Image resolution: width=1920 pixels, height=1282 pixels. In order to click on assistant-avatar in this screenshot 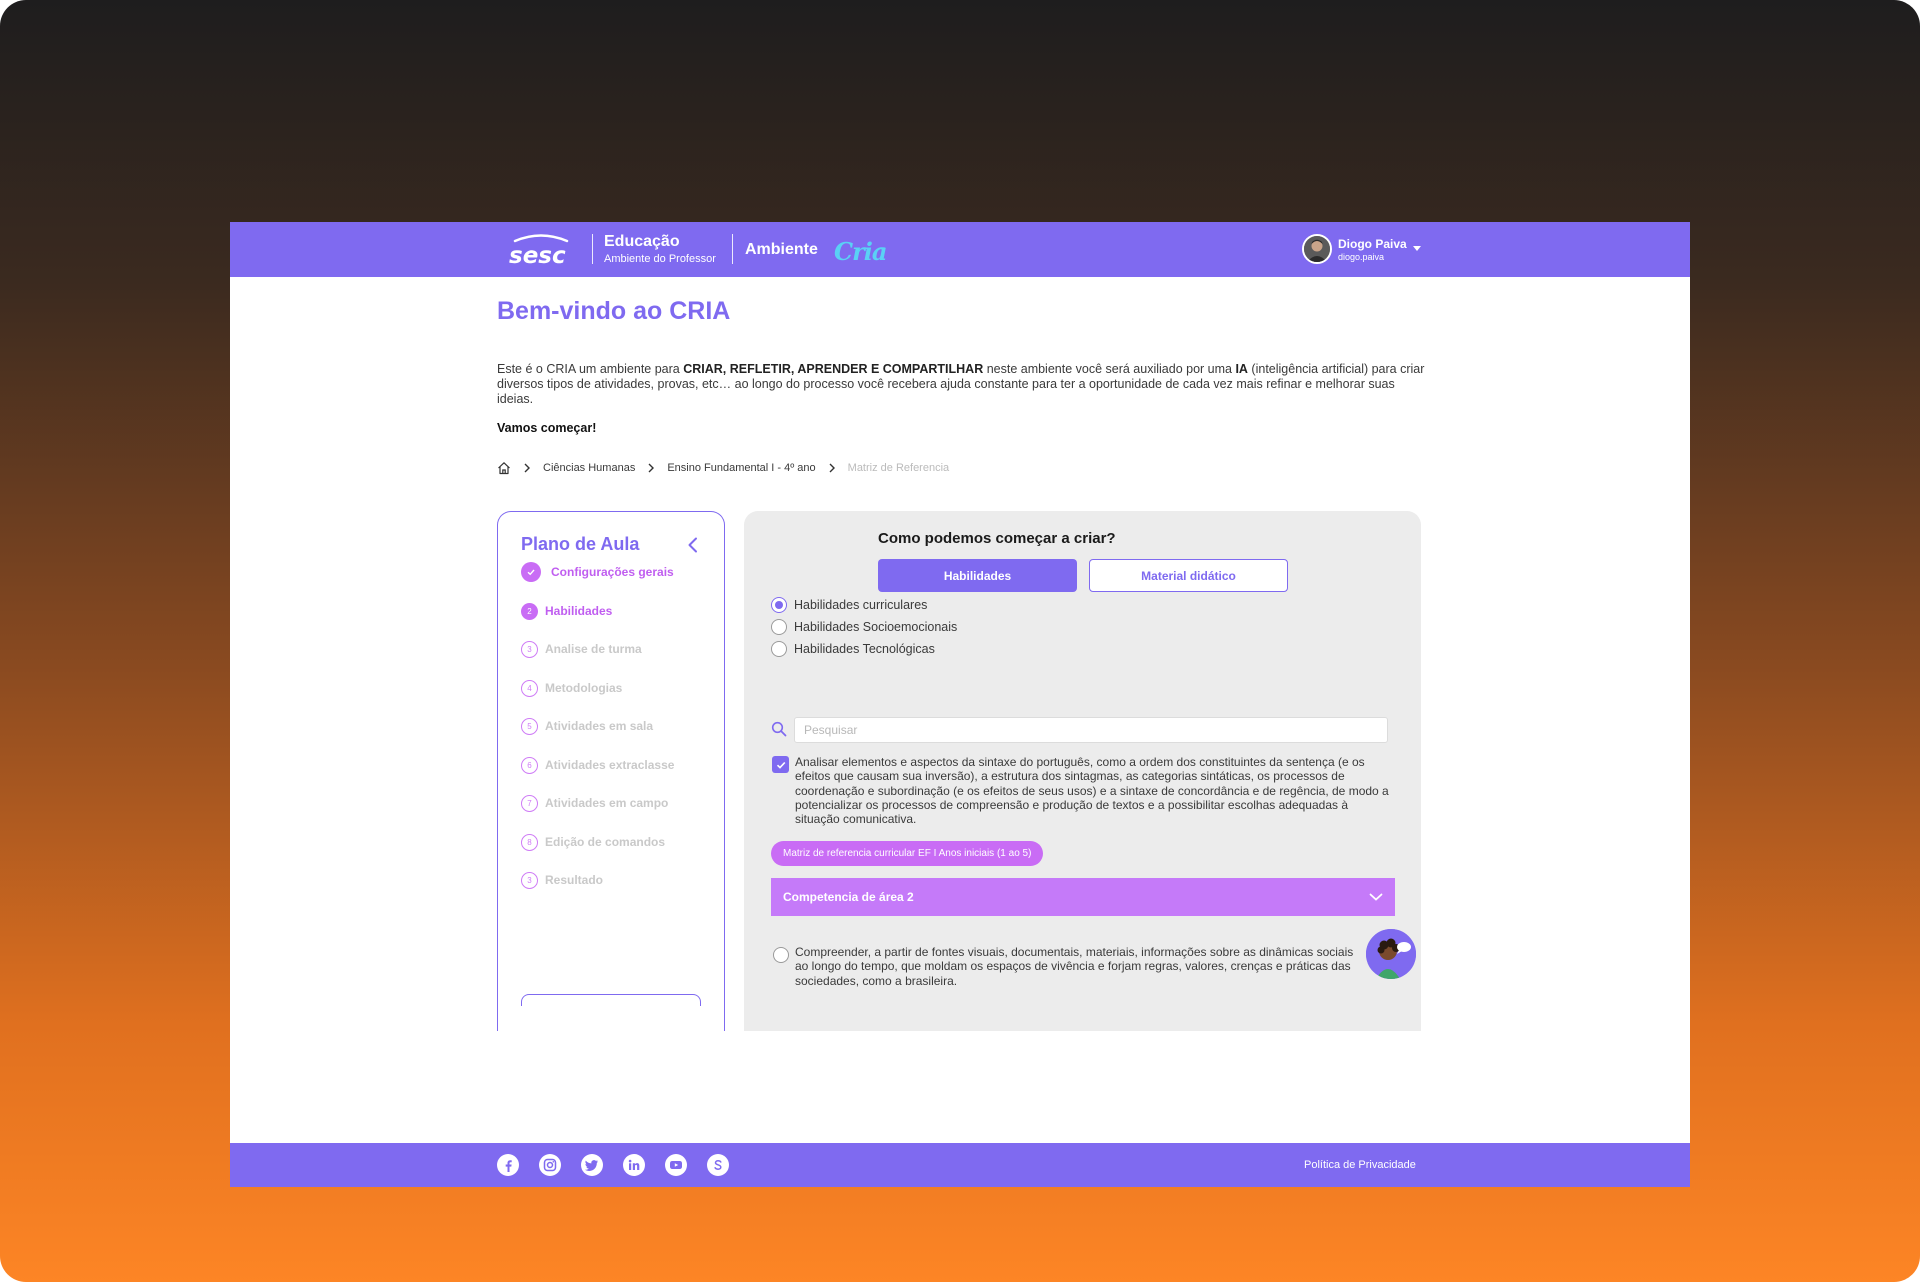, I will do `click(1391, 954)`.